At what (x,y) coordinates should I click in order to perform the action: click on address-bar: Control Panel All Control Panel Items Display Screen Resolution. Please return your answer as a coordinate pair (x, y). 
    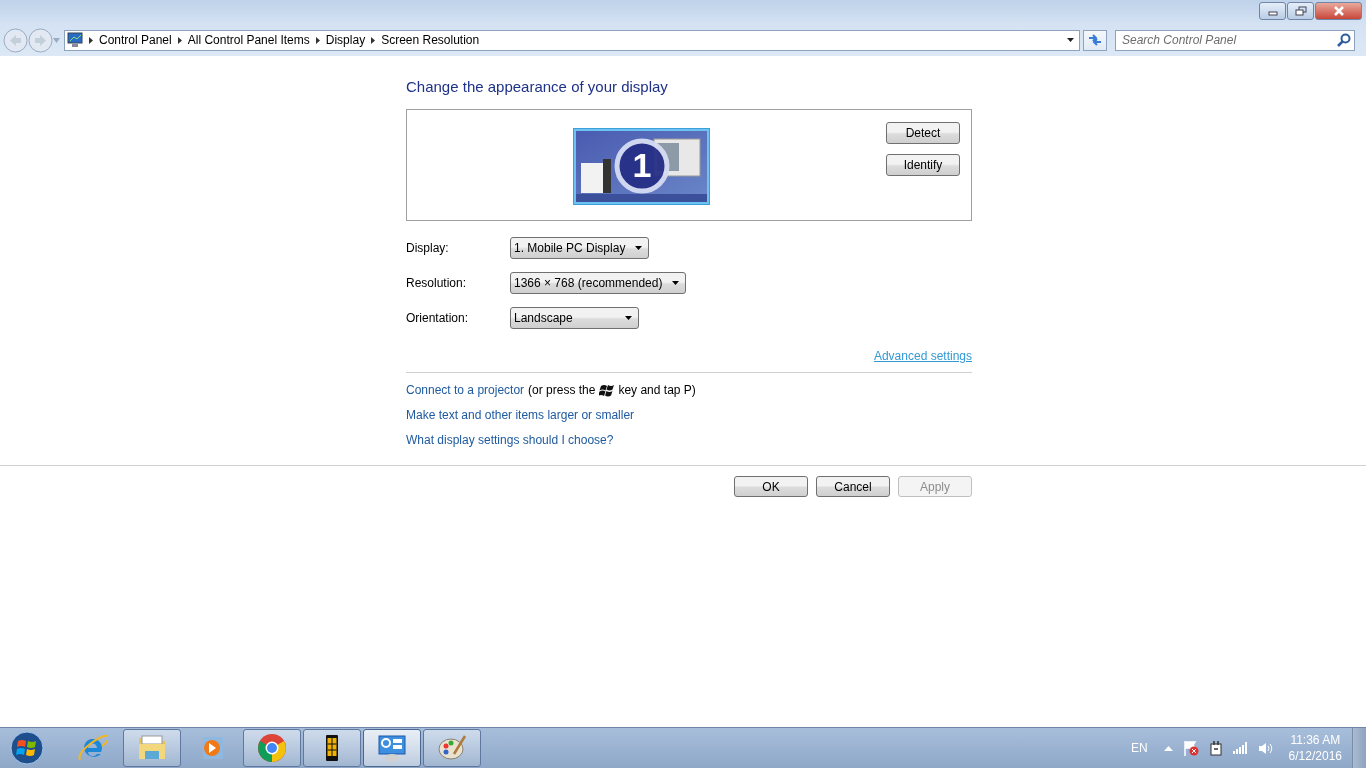
    Looking at the image, I should click on (572, 40).